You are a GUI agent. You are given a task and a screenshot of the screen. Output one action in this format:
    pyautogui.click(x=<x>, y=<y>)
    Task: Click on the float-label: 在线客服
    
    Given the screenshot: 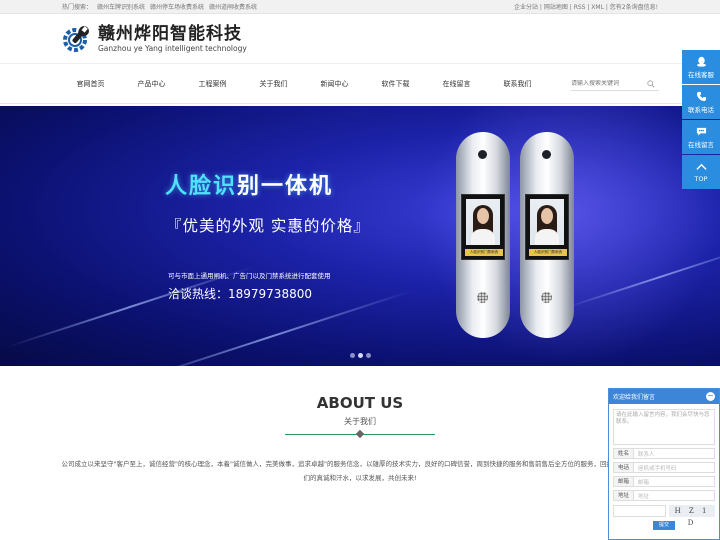 What is the action you would take?
    pyautogui.click(x=701, y=74)
    